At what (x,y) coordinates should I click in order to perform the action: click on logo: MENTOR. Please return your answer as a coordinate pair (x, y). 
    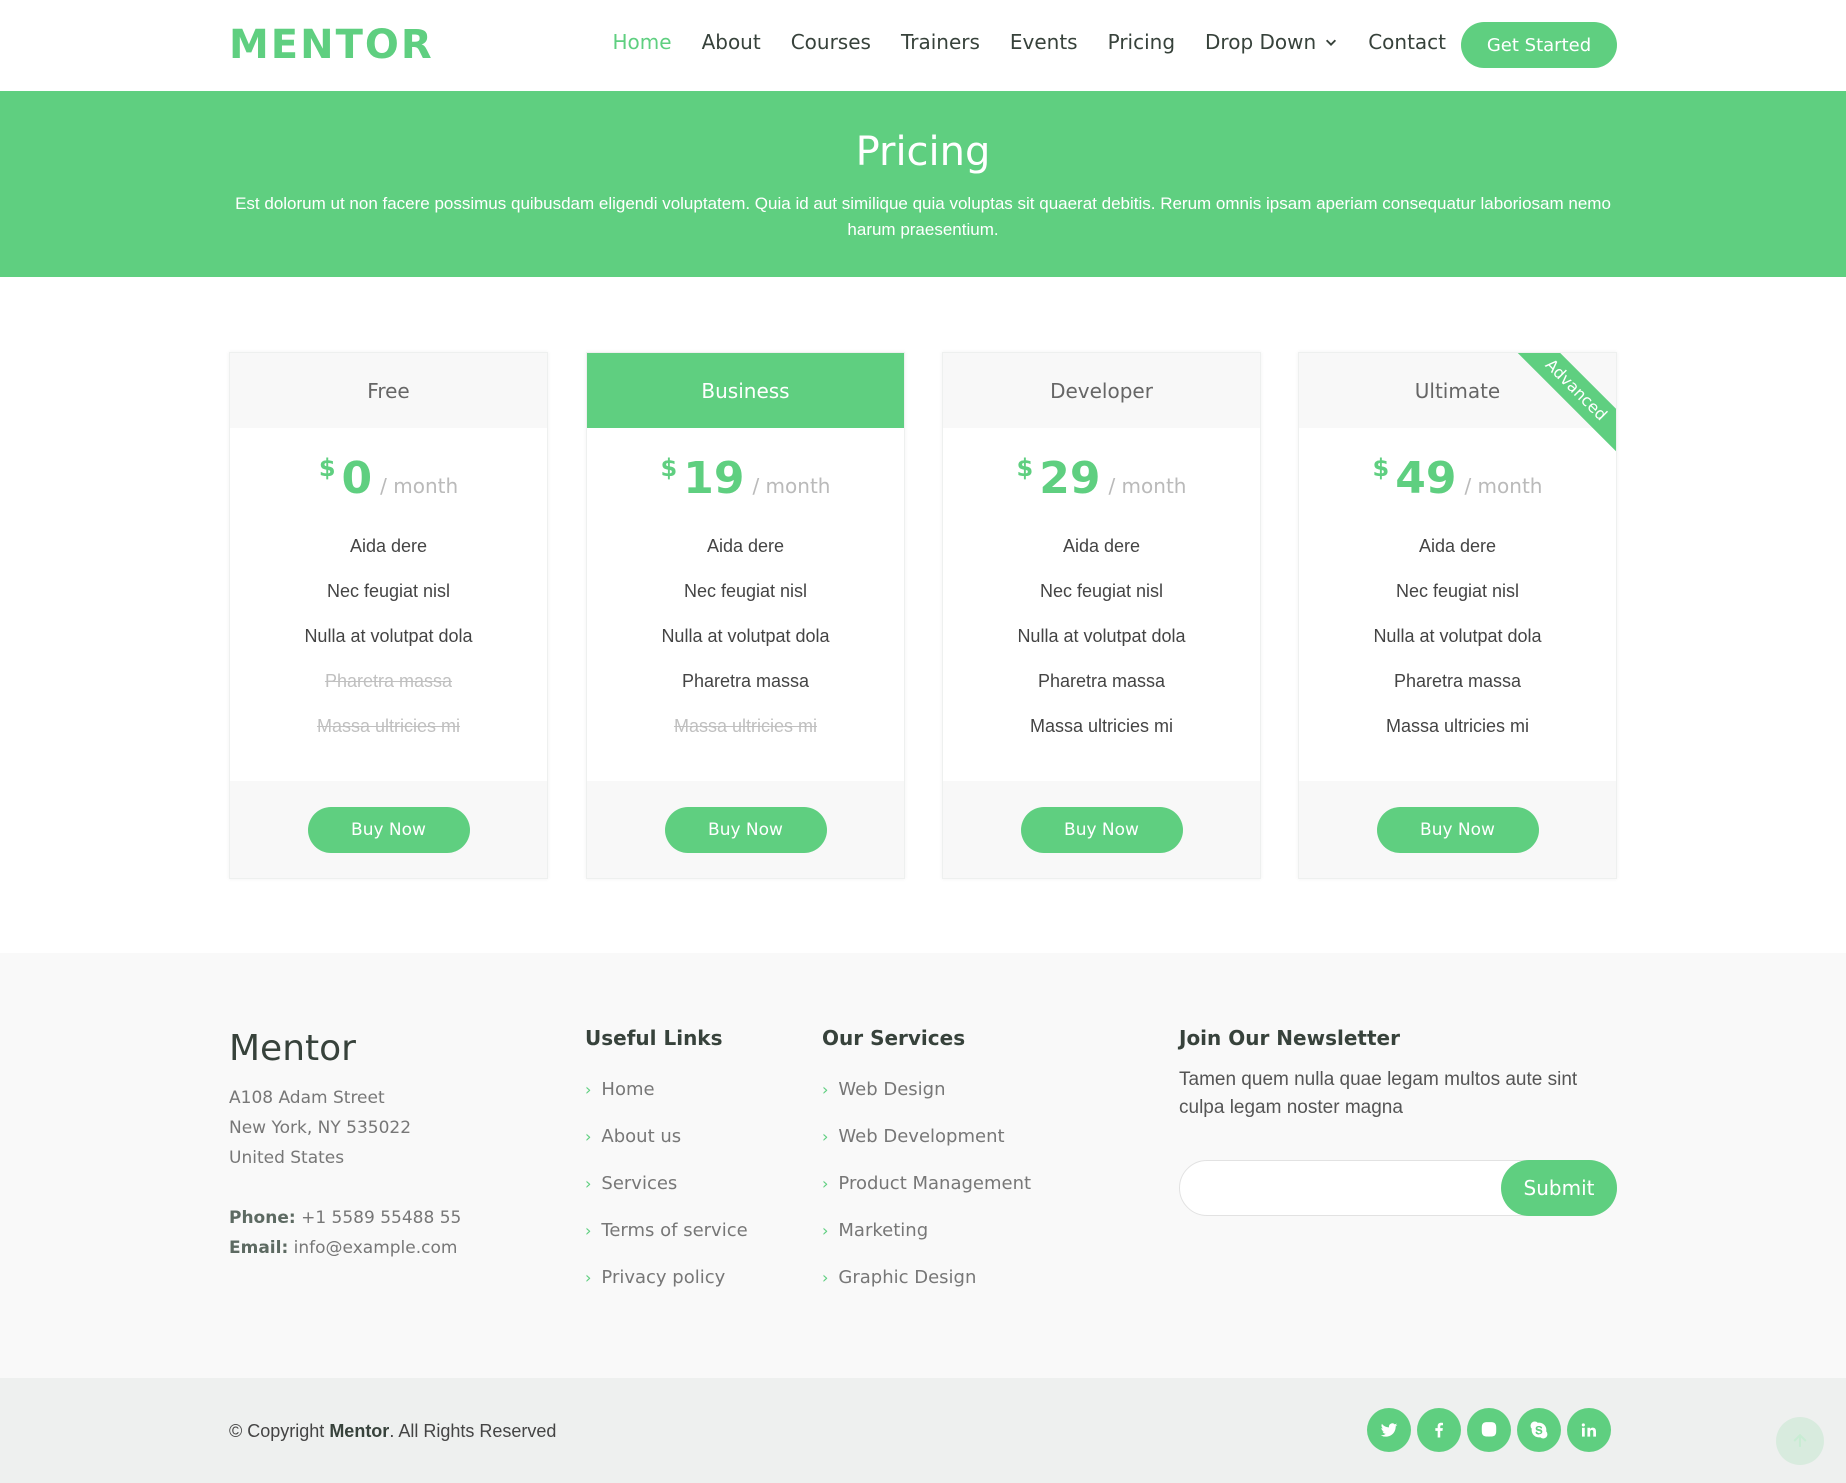
    Looking at the image, I should click on (331, 45).